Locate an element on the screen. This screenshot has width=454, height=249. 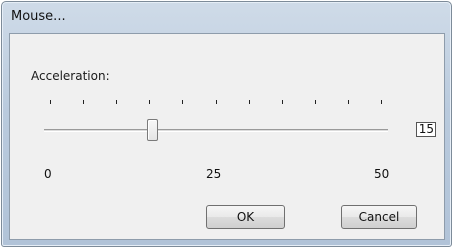
cancel-button: Cancel is located at coordinates (379, 217).